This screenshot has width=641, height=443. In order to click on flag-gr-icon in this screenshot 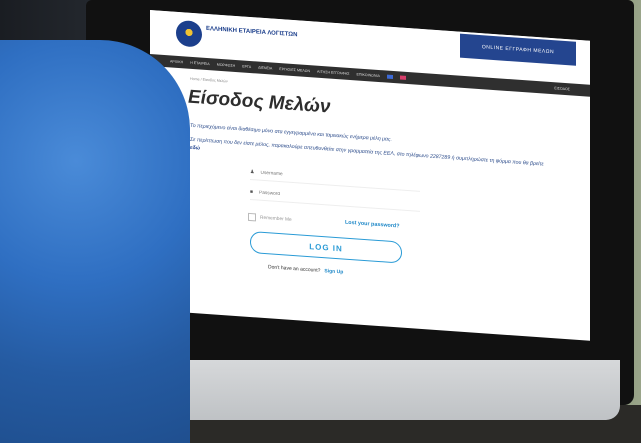, I will do `click(402, 77)`.